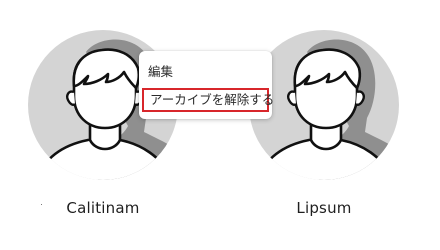 The height and width of the screenshot is (250, 440). Describe the element at coordinates (206, 85) in the screenshot. I see `context-menu: 編集 アーカイブを解除する` at that location.